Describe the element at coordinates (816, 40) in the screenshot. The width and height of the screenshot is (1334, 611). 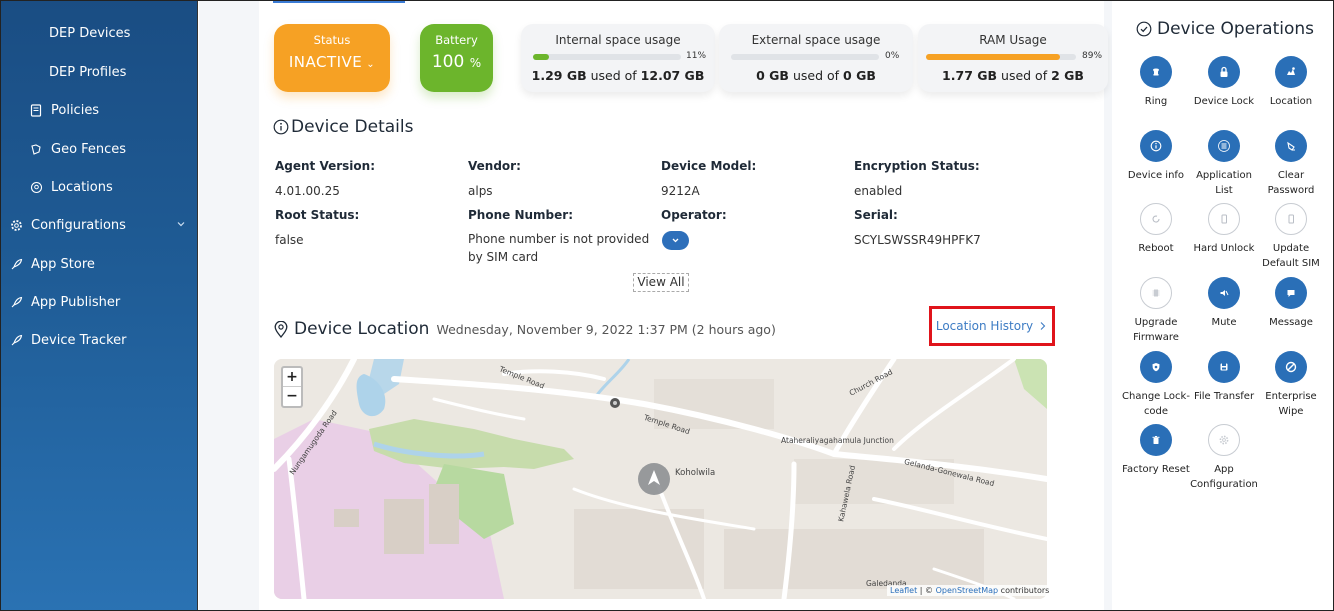
I see `external-space-label: External space usage` at that location.